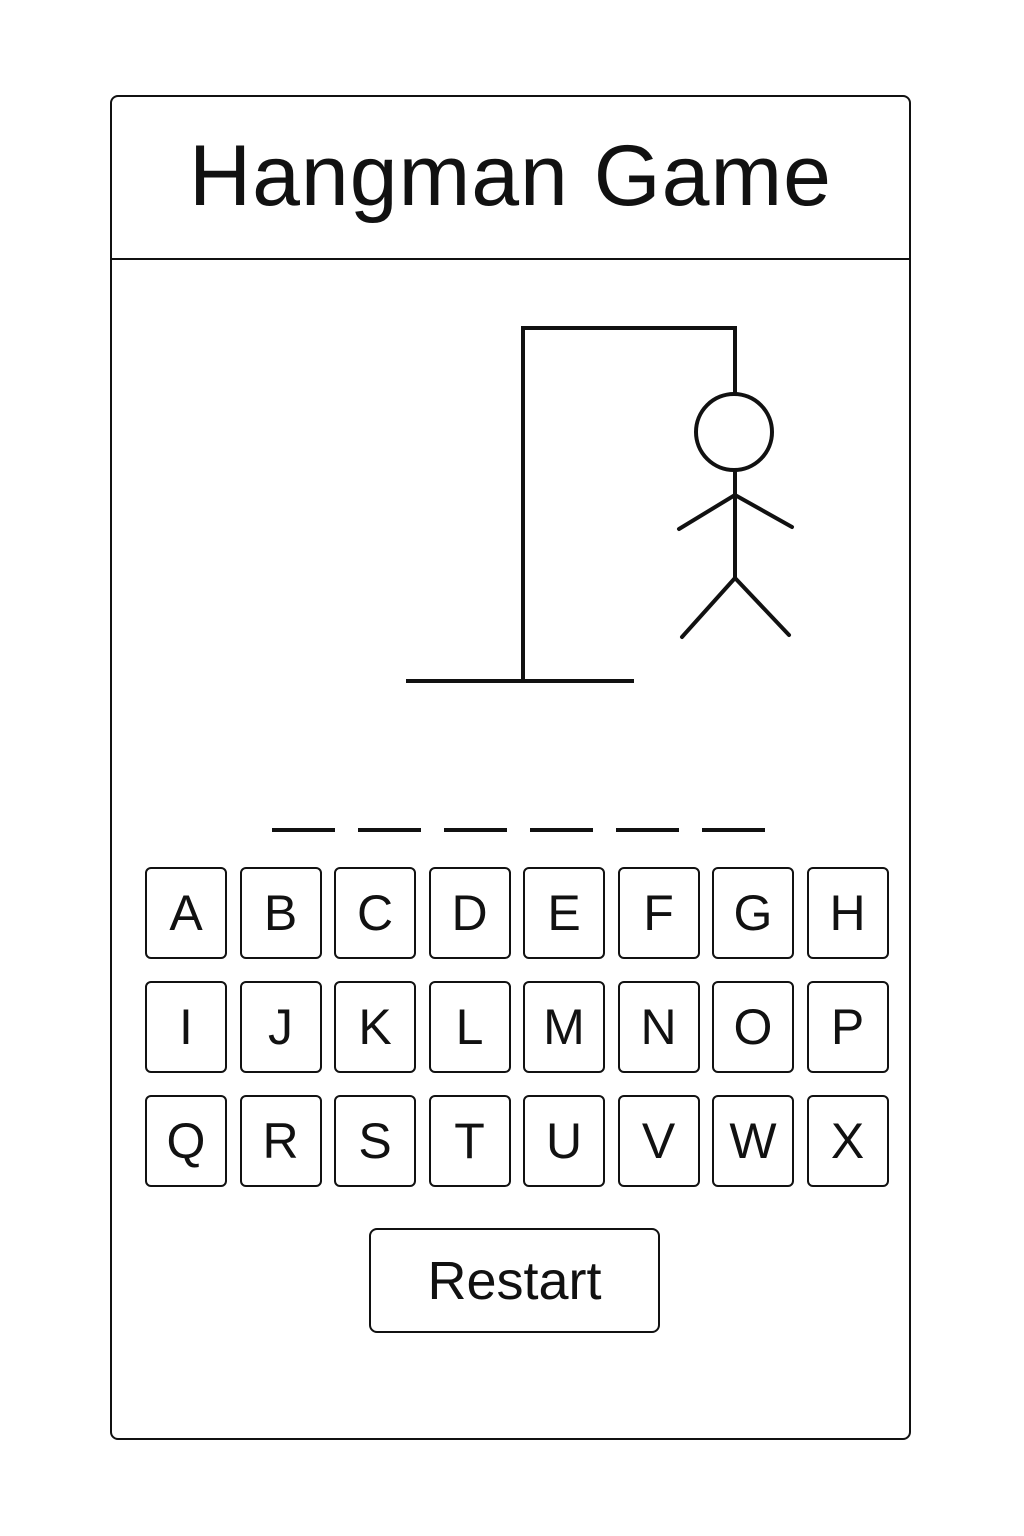 Image resolution: width=1024 pixels, height=1536 pixels. What do you see at coordinates (469, 913) in the screenshot?
I see `key-d: D` at bounding box center [469, 913].